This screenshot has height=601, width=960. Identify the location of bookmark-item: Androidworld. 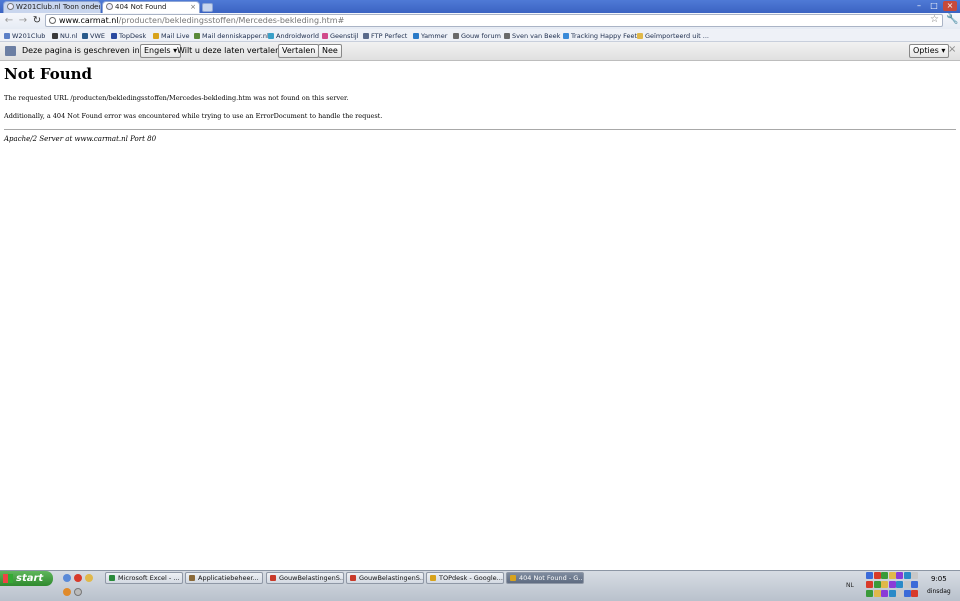
(293, 36).